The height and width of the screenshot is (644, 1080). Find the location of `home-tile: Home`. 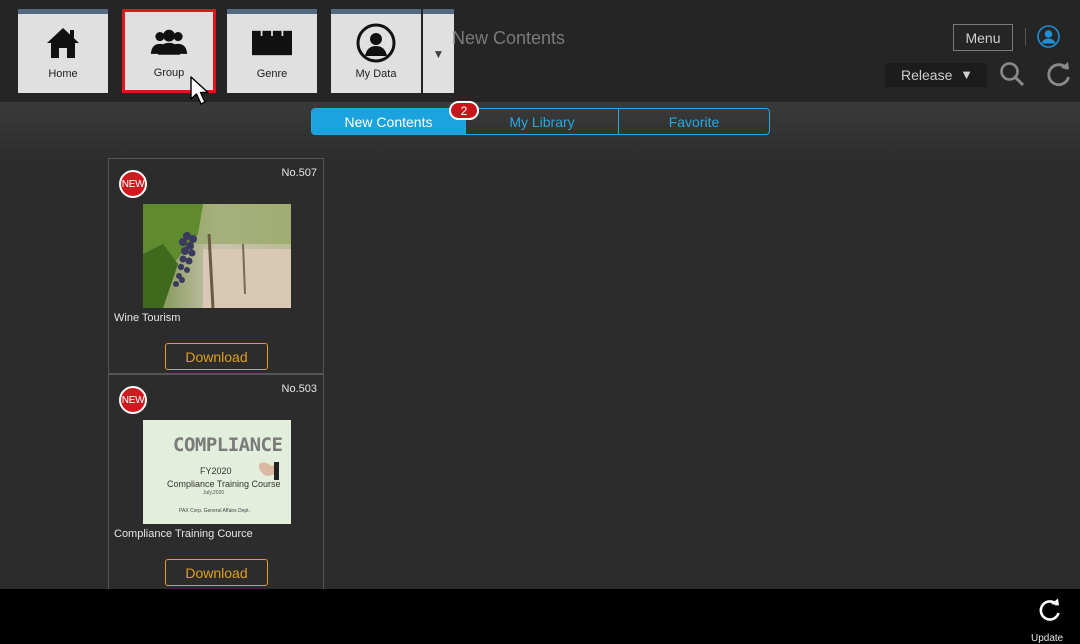

home-tile: Home is located at coordinates (63, 51).